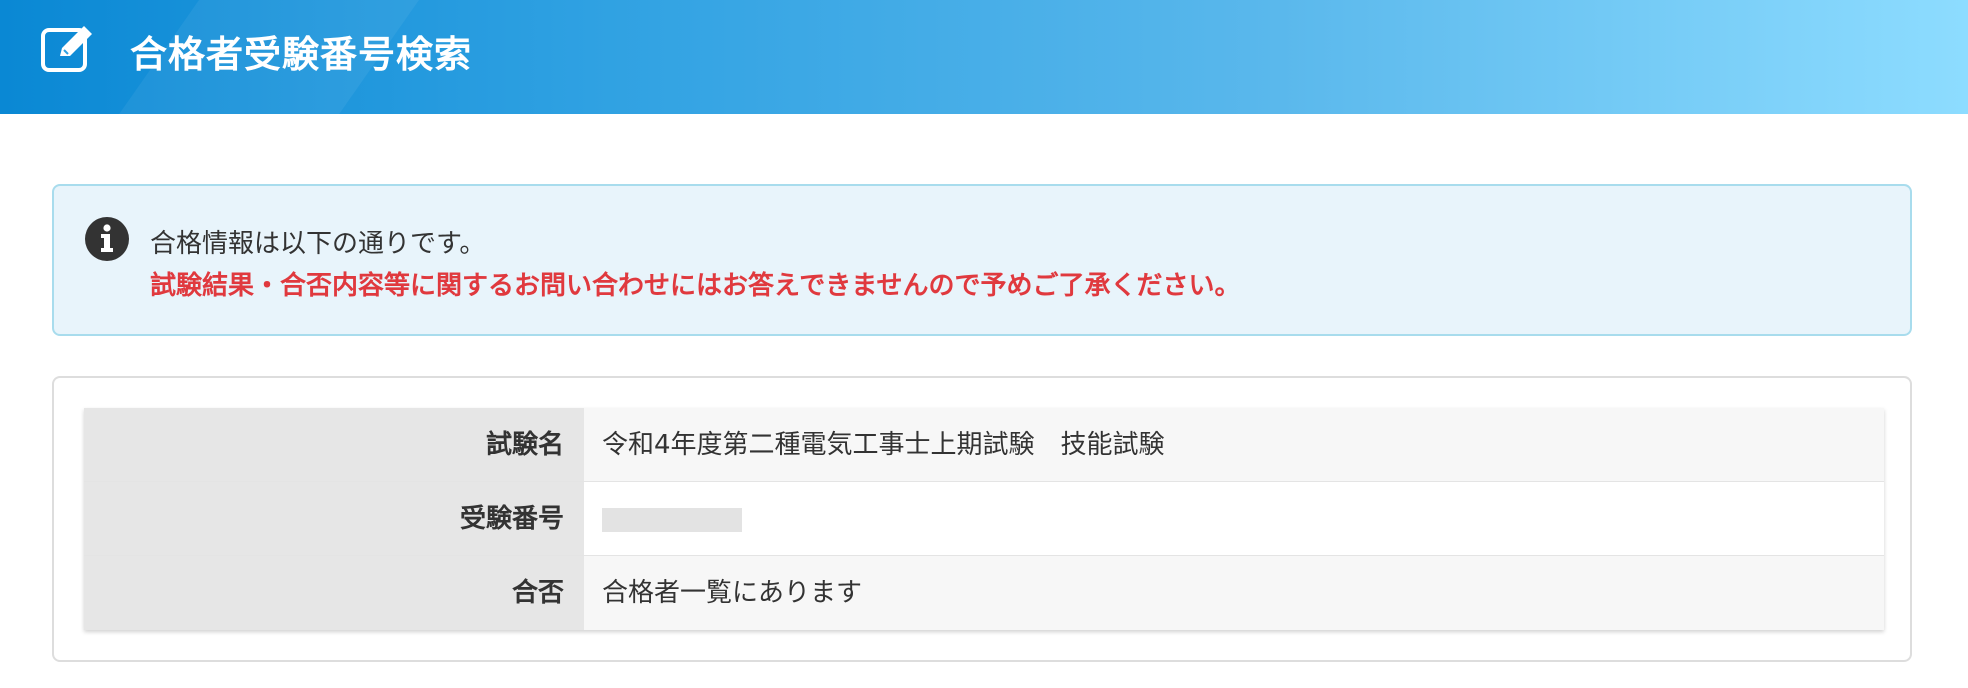  I want to click on alert-message: 合格情報は以下の通りです。, so click(318, 244).